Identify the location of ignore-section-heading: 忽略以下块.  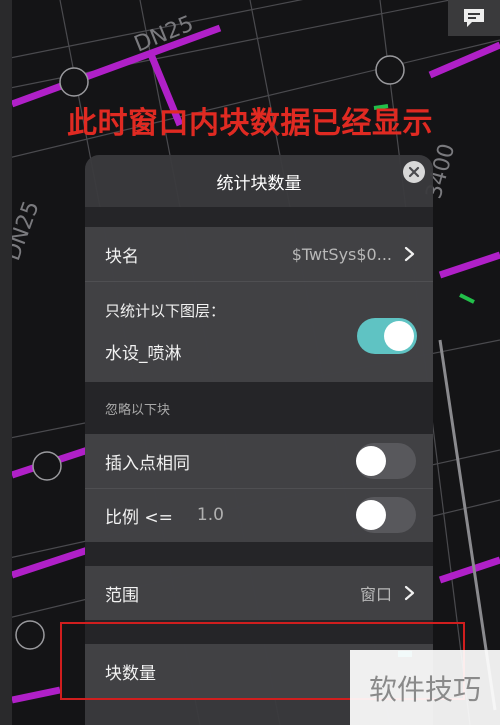
(259, 408).